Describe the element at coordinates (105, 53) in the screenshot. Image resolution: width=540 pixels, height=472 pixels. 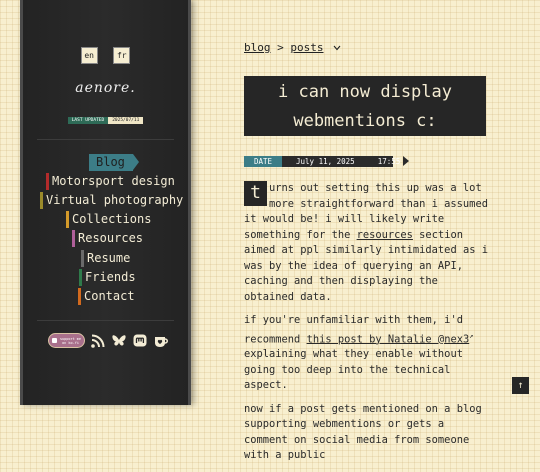
I see `language-switcher: en fr` at that location.